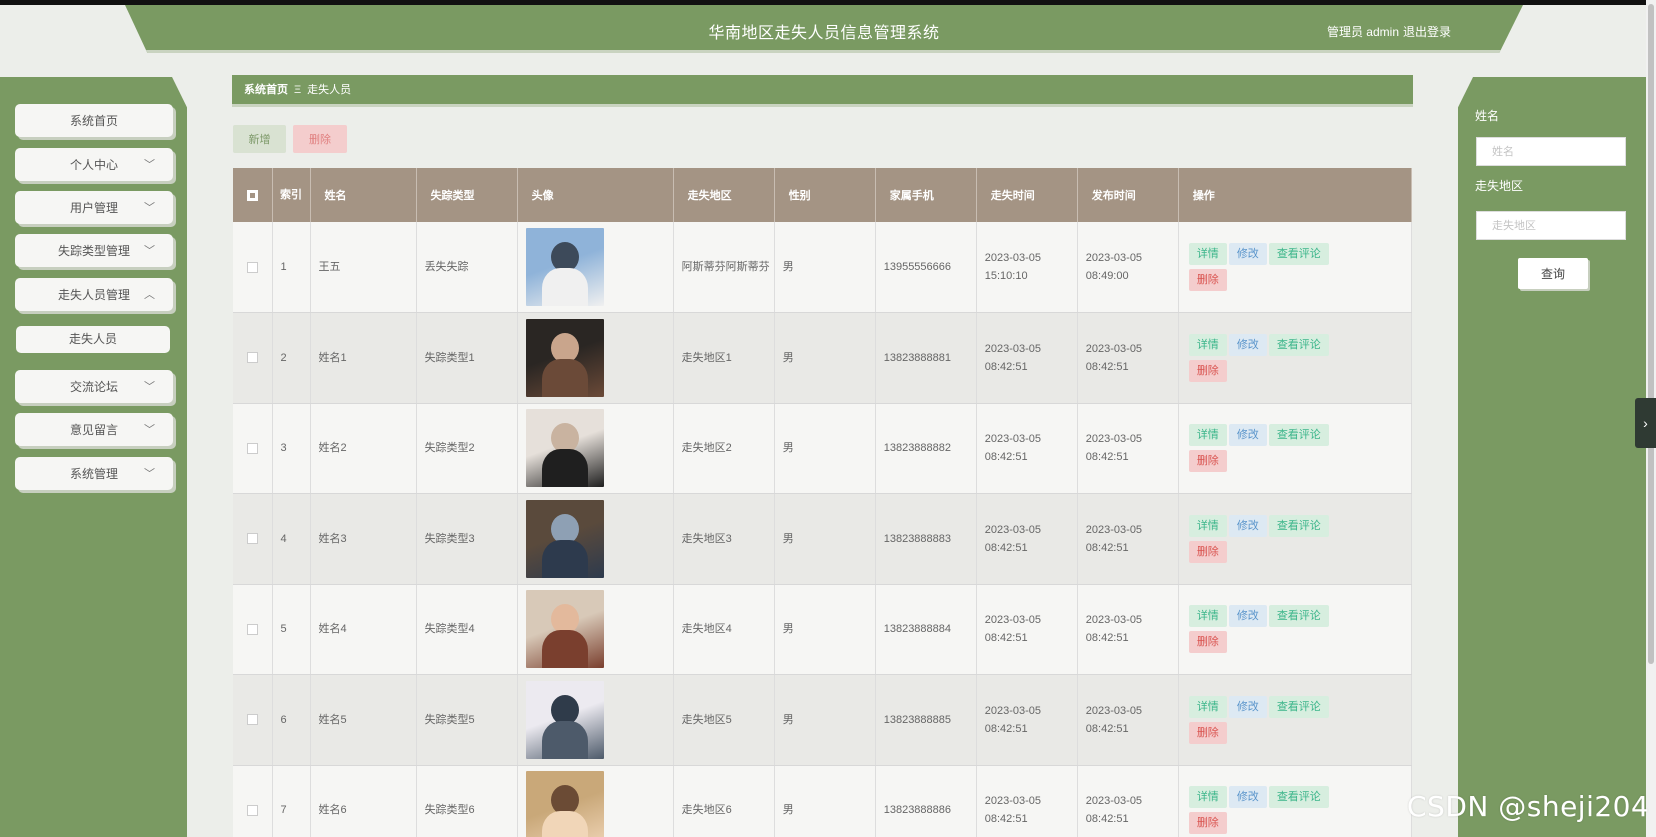 Image resolution: width=1656 pixels, height=837 pixels. What do you see at coordinates (467, 195) in the screenshot?
I see `header-type: 失踪类型` at bounding box center [467, 195].